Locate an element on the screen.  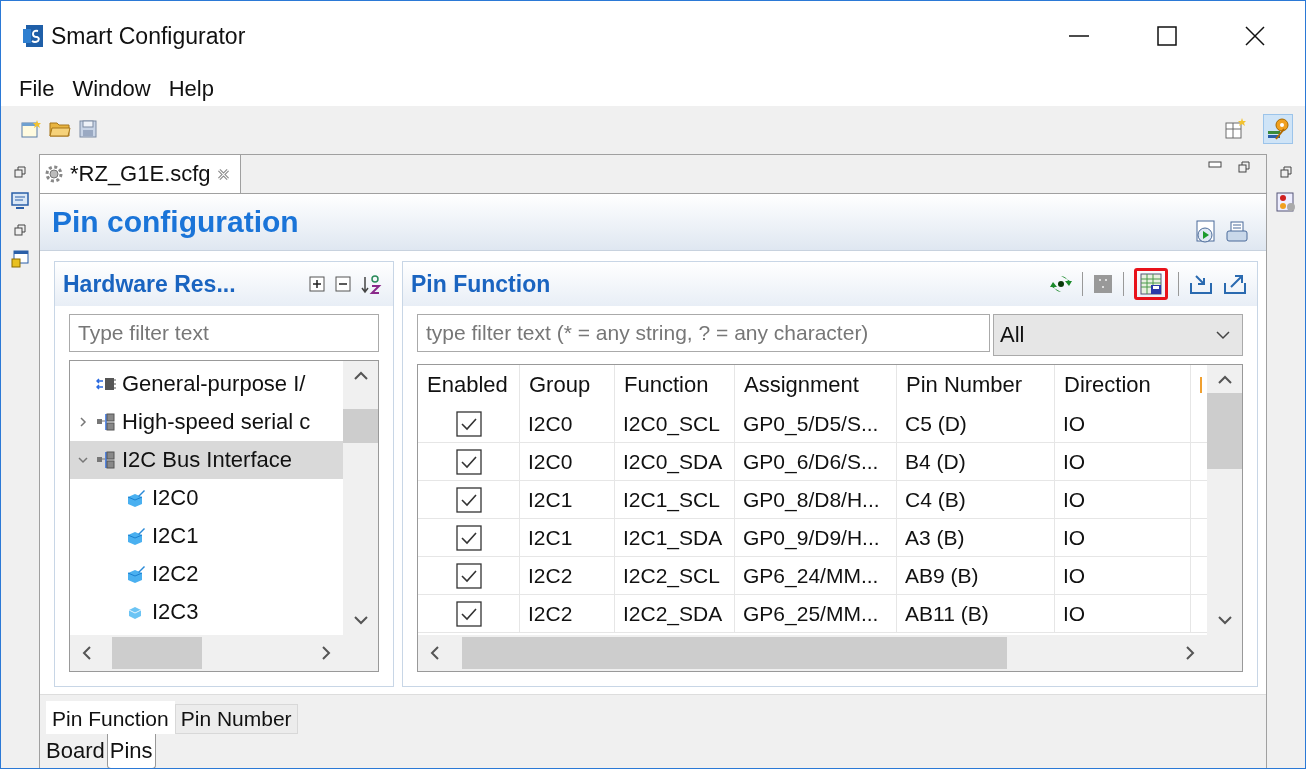
table-cell: I2C0_SDA is located at coordinates (675, 462).